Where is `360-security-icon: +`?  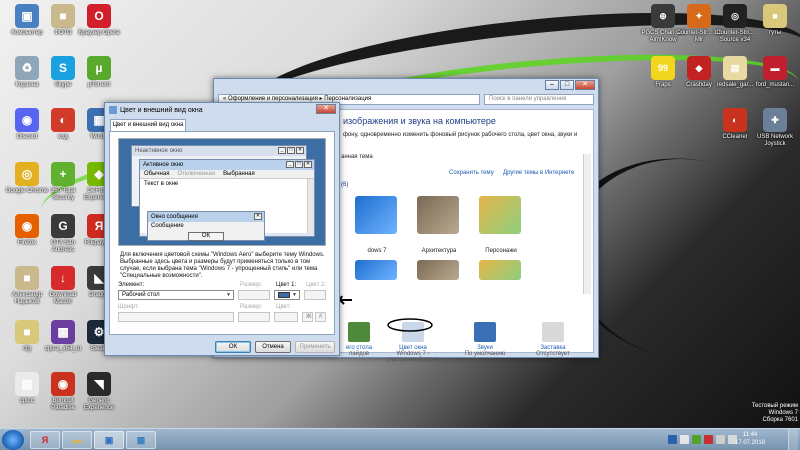
360-security-icon: + is located at coordinates (63, 174).